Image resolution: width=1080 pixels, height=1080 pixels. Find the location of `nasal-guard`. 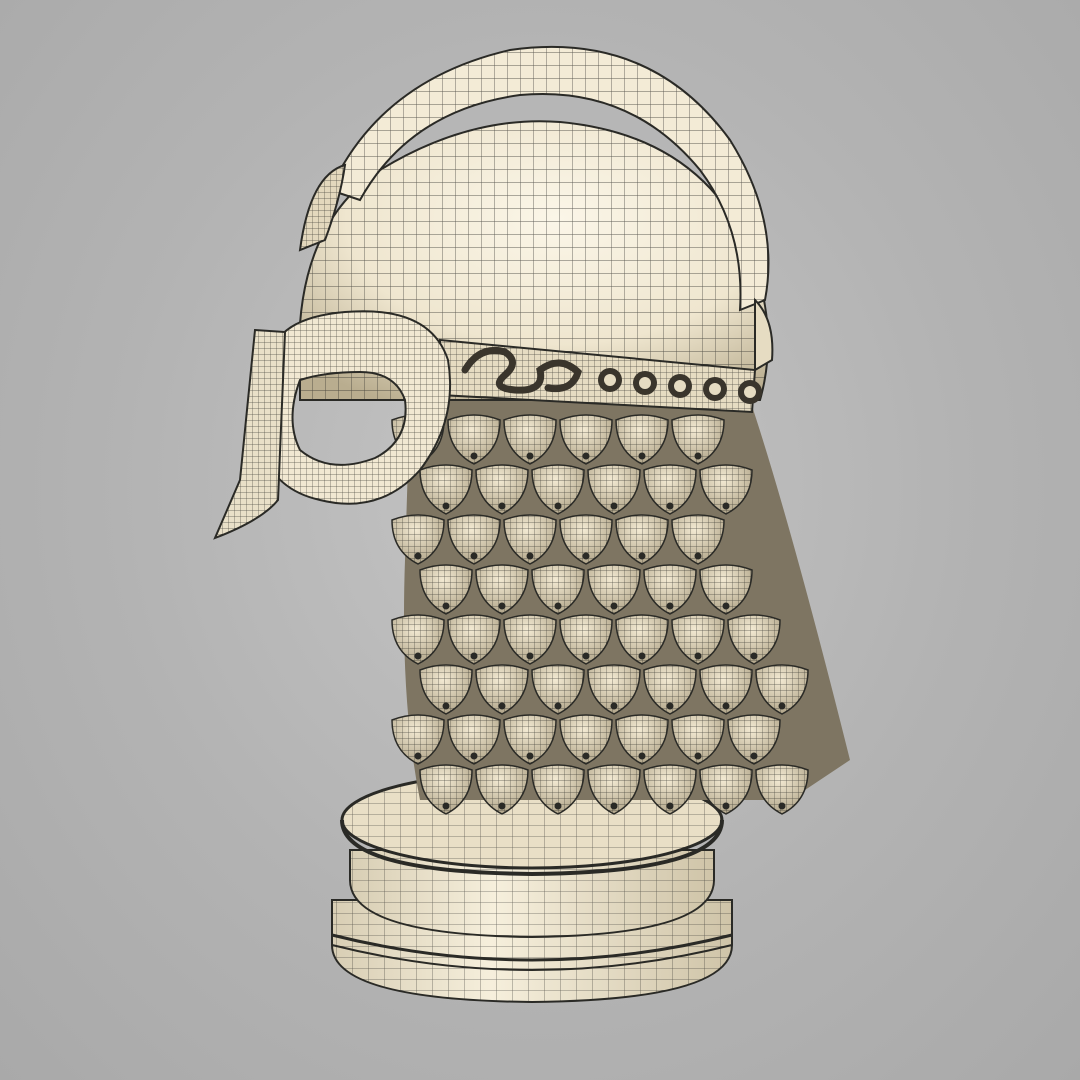

nasal-guard is located at coordinates (250, 434).